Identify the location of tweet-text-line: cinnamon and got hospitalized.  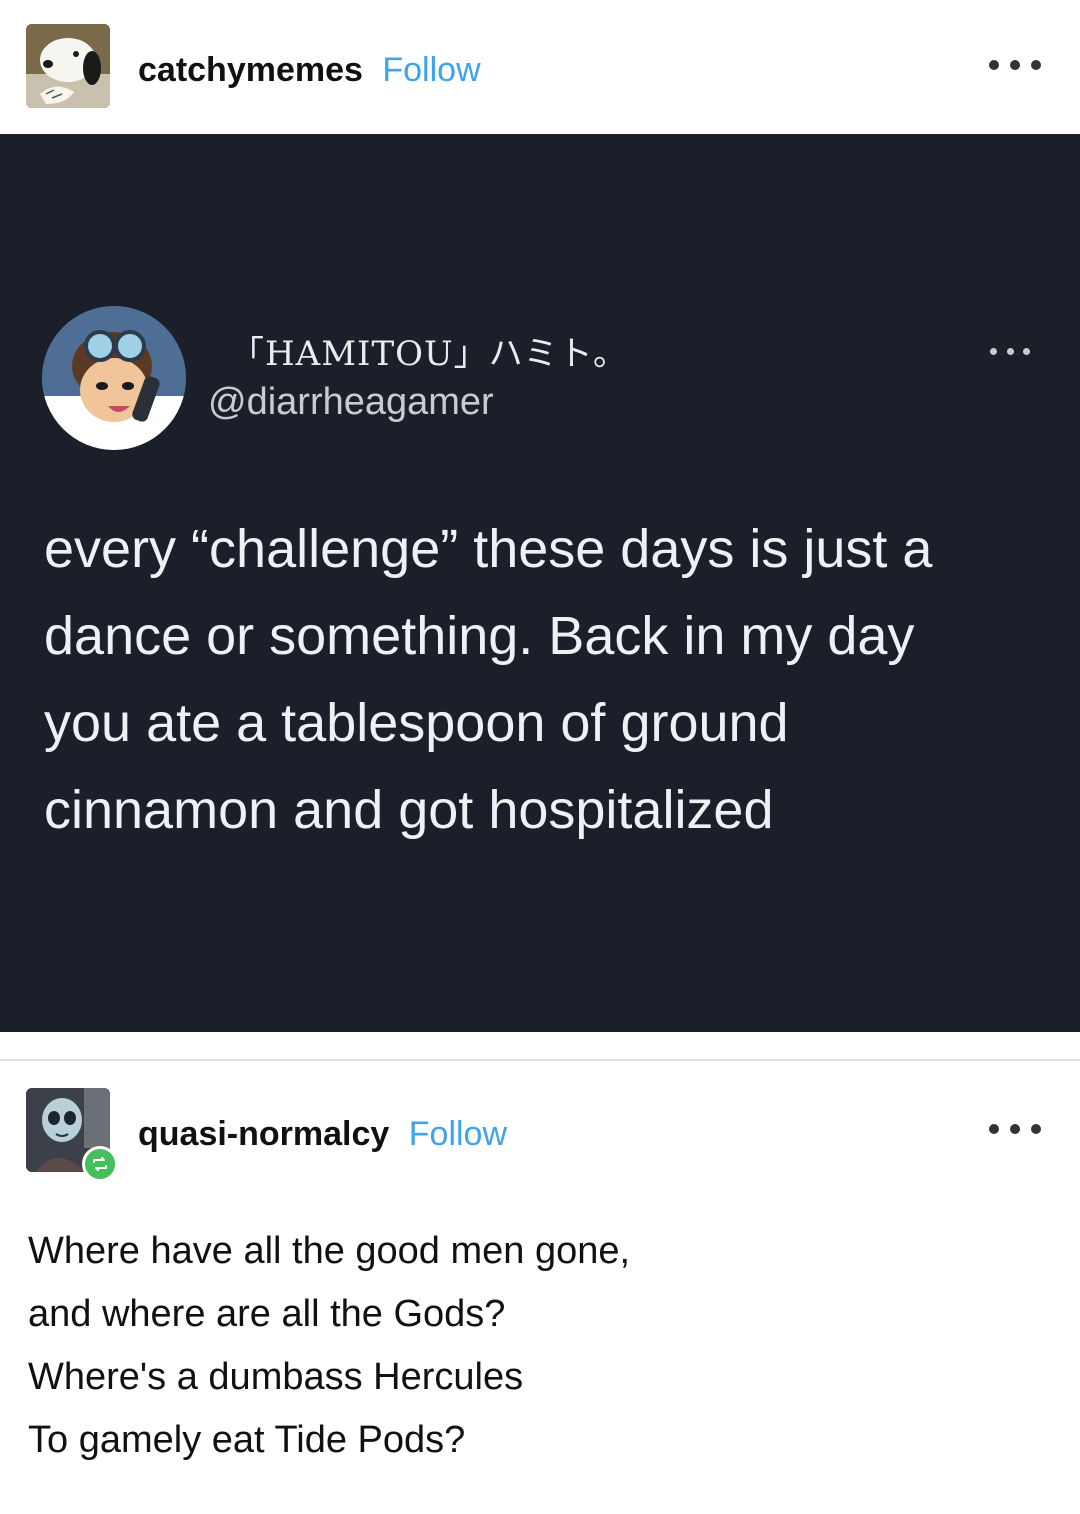
(409, 810).